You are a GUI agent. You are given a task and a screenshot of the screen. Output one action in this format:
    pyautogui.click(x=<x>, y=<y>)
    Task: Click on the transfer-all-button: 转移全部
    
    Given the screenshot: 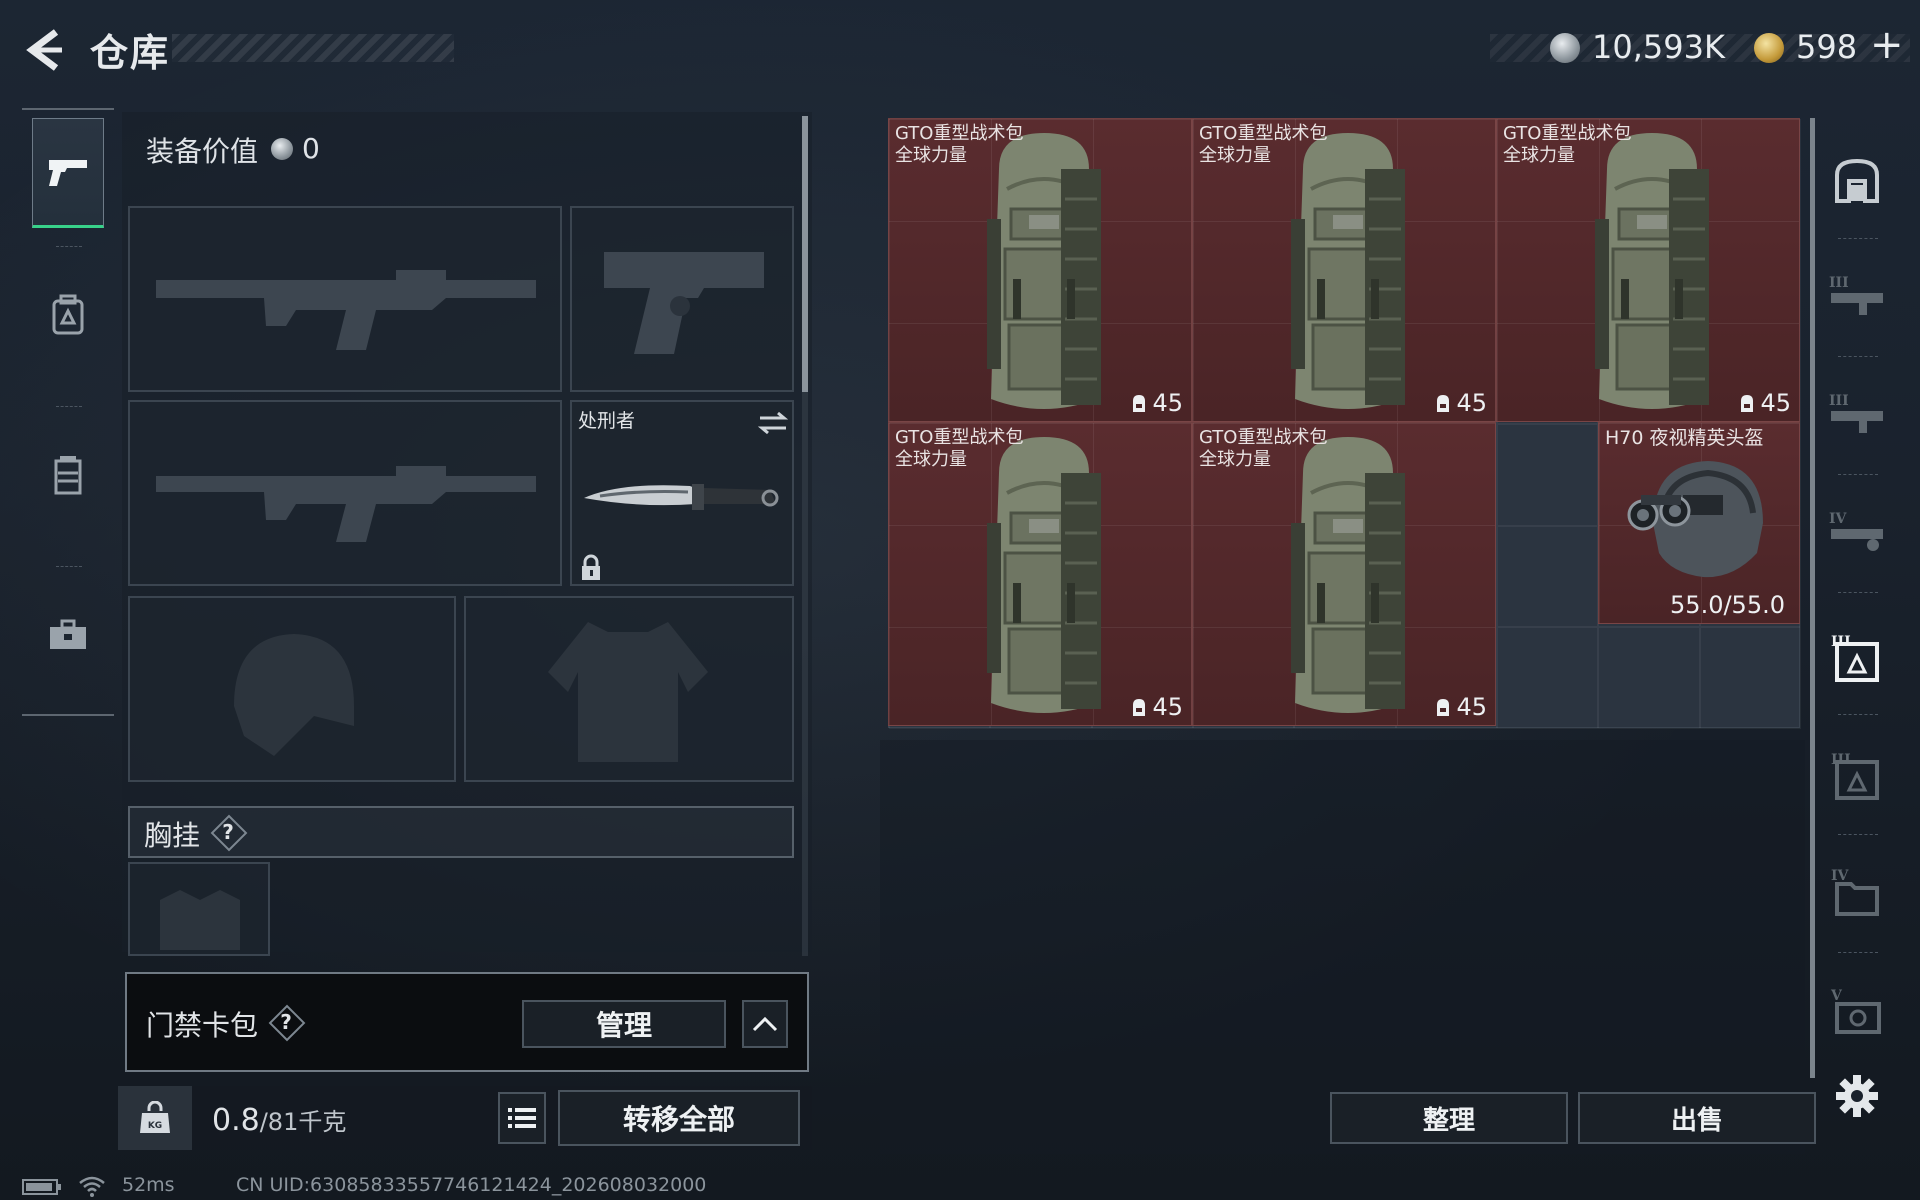 What is the action you would take?
    pyautogui.click(x=679, y=1118)
    